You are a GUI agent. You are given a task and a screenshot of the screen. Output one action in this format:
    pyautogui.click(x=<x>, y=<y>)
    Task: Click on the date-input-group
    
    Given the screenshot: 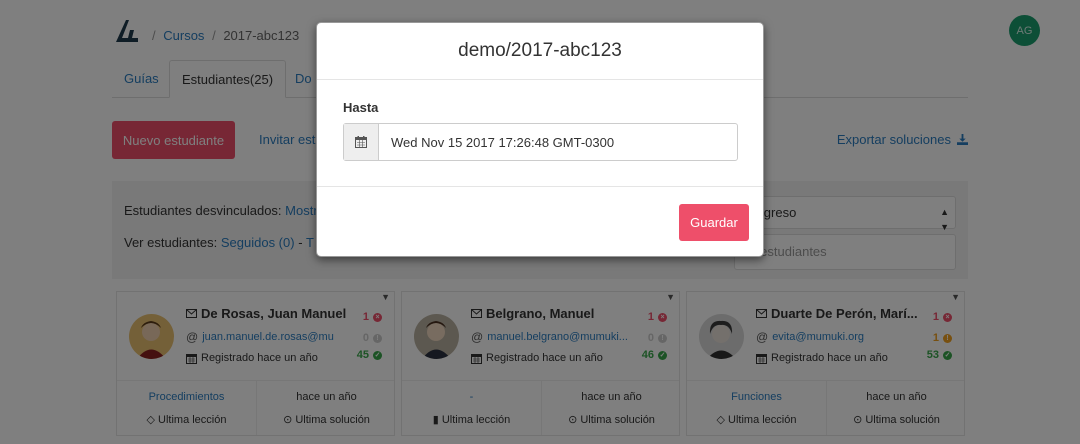 What is the action you would take?
    pyautogui.click(x=540, y=142)
    